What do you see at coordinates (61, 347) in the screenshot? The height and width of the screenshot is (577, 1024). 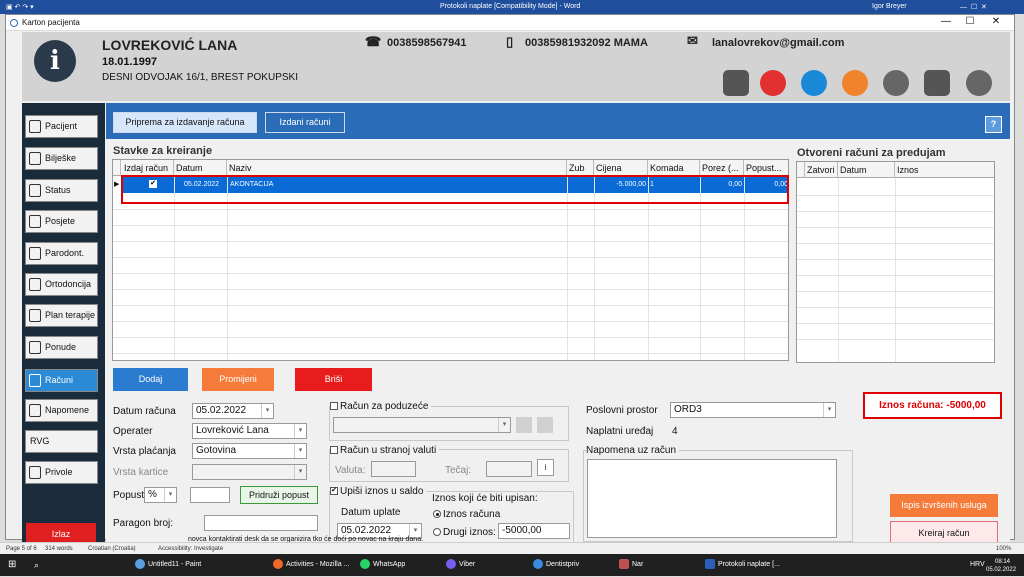 I see `sidebar-item-ponude: Ponude` at bounding box center [61, 347].